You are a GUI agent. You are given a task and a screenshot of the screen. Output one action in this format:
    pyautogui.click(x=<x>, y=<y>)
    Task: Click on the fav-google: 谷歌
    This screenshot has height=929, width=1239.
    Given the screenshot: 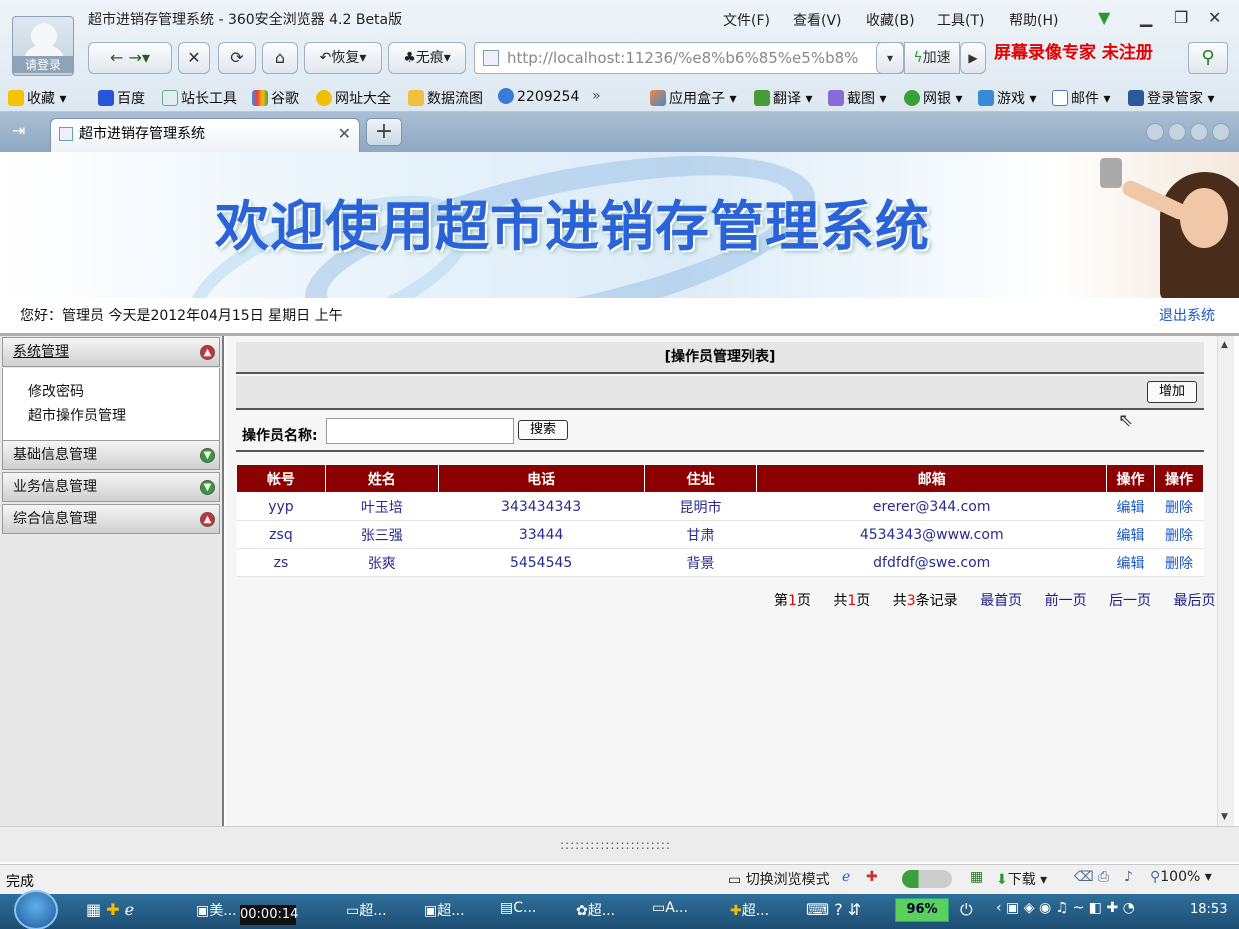 What is the action you would take?
    pyautogui.click(x=275, y=98)
    